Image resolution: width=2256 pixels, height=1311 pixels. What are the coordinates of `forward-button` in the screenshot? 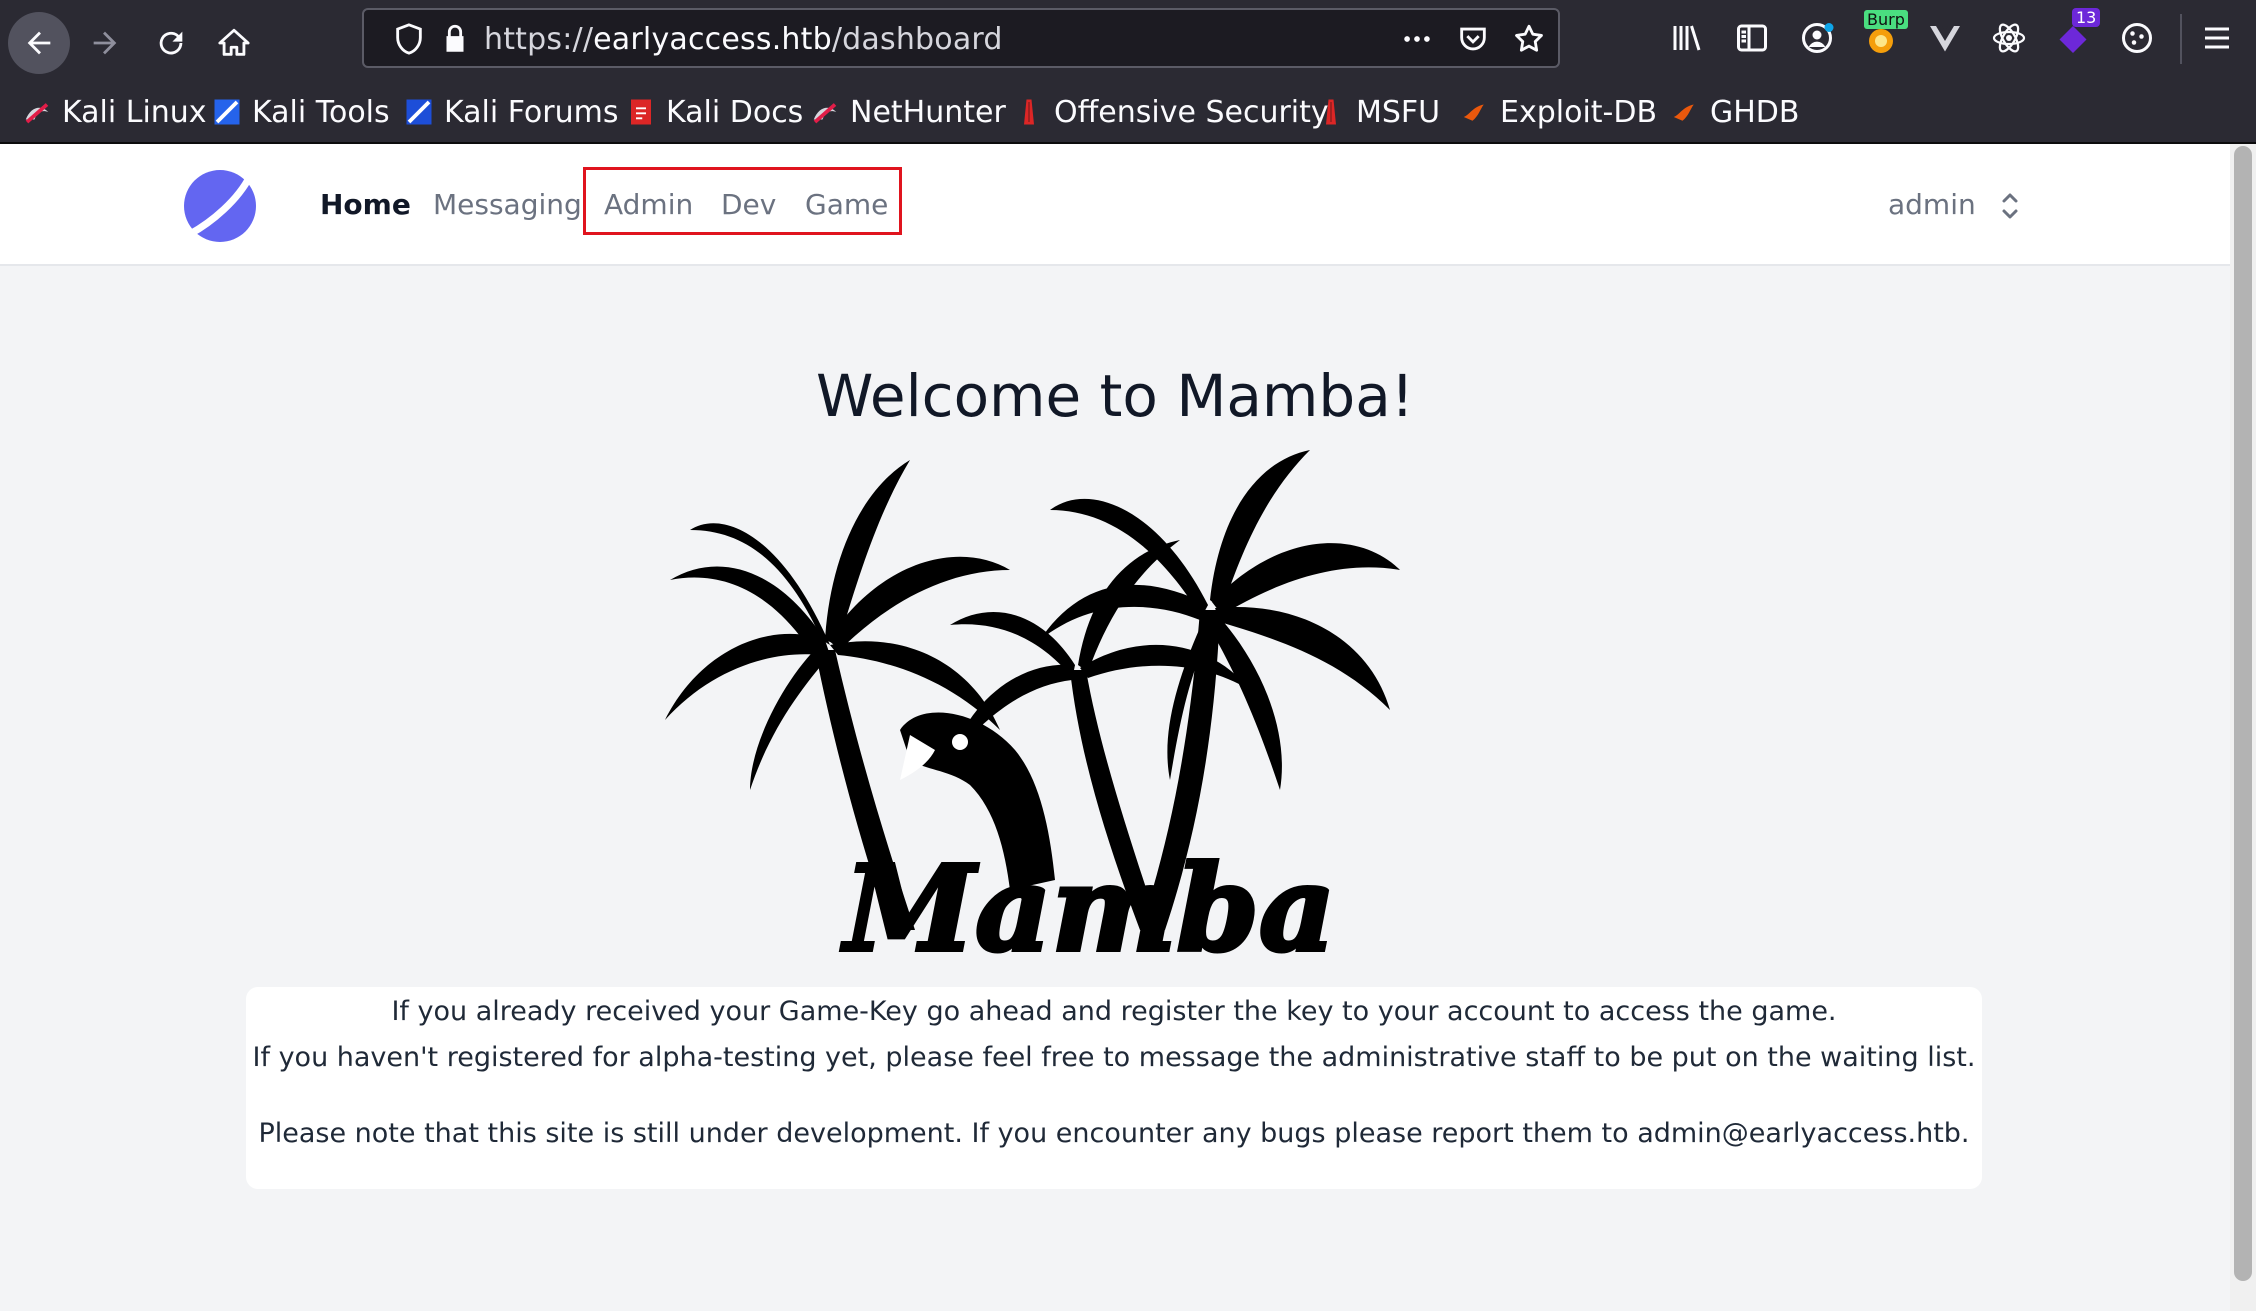 It's located at (105, 43).